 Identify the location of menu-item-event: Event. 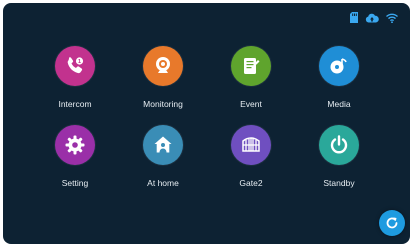
(251, 78).